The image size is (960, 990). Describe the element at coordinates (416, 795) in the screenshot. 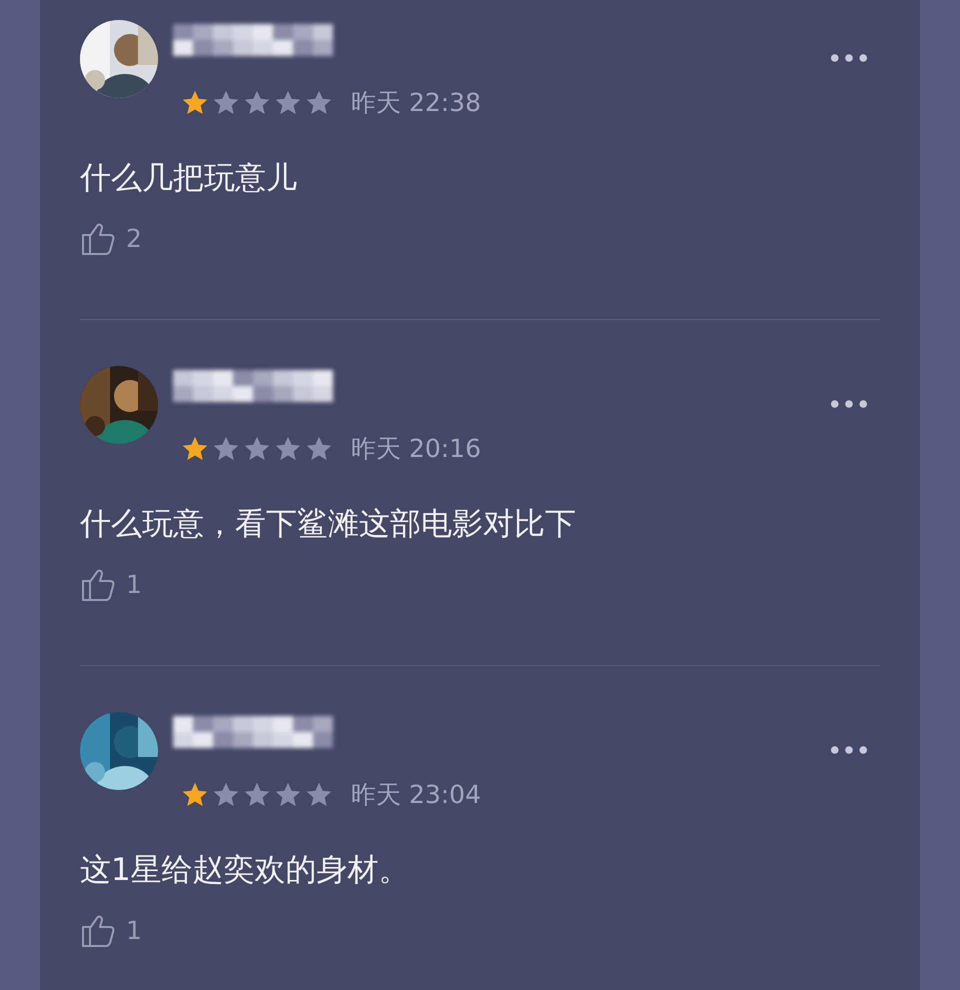

I see `timestamp: 昨天 23:04` at that location.